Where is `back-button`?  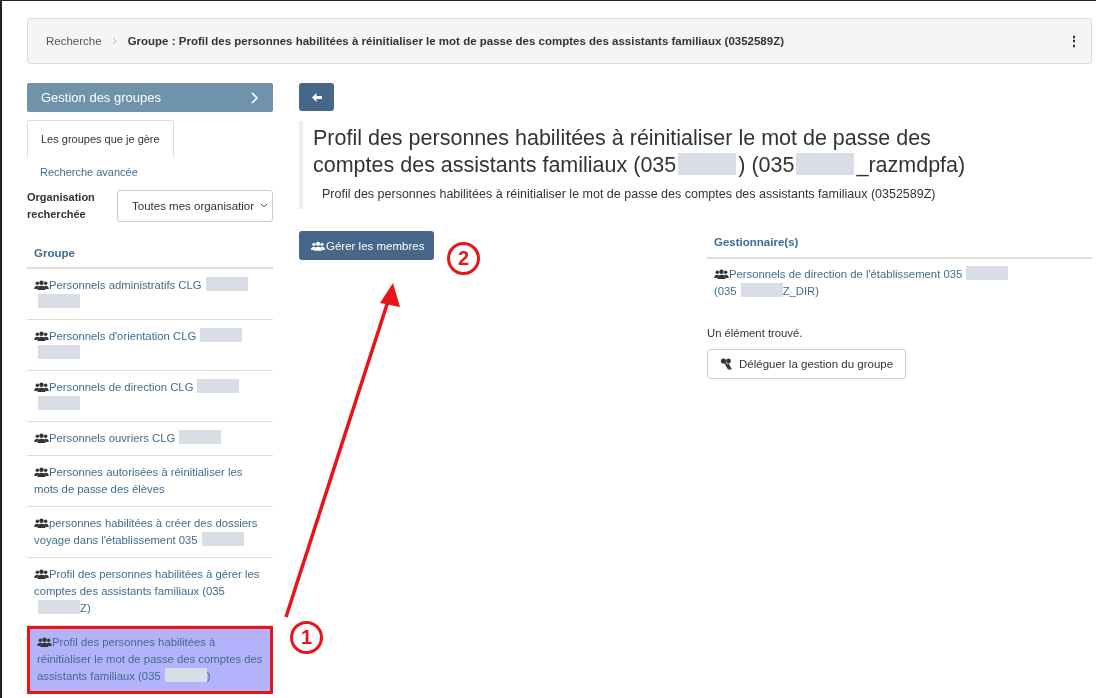 back-button is located at coordinates (316, 97).